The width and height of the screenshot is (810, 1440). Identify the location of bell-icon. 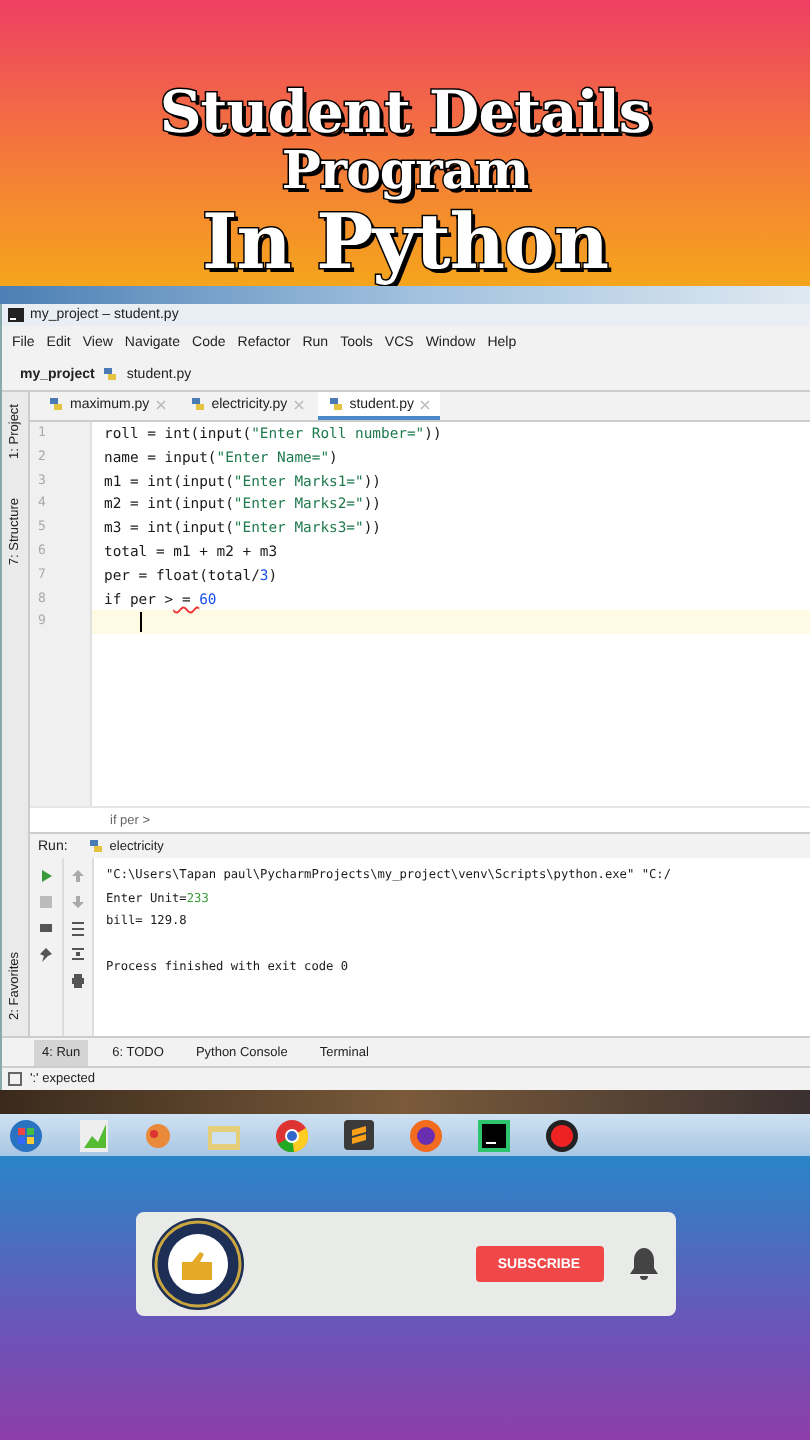
(643, 1264).